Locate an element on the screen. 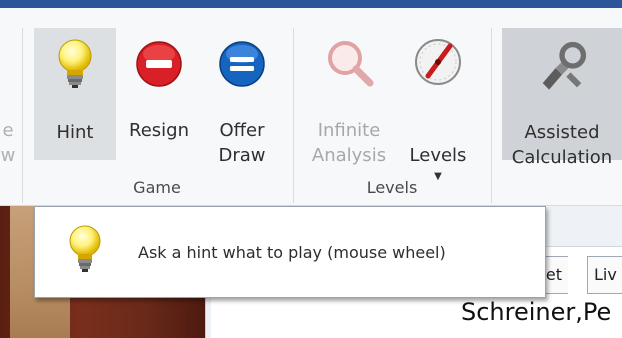 Image resolution: width=622 pixels, height=338 pixels. magnifier-icon is located at coordinates (351, 64).